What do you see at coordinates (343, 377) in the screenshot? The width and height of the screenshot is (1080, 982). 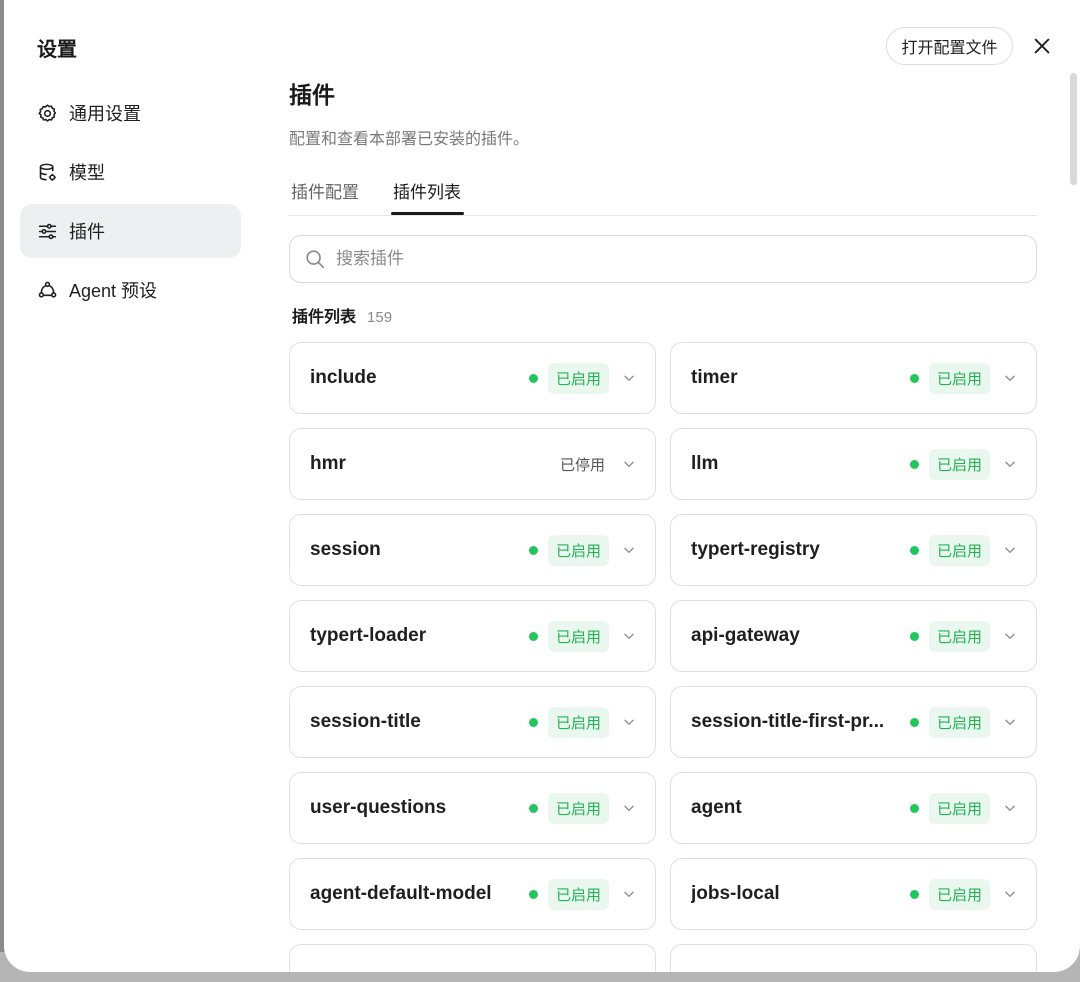 I see `plugin-name: include` at bounding box center [343, 377].